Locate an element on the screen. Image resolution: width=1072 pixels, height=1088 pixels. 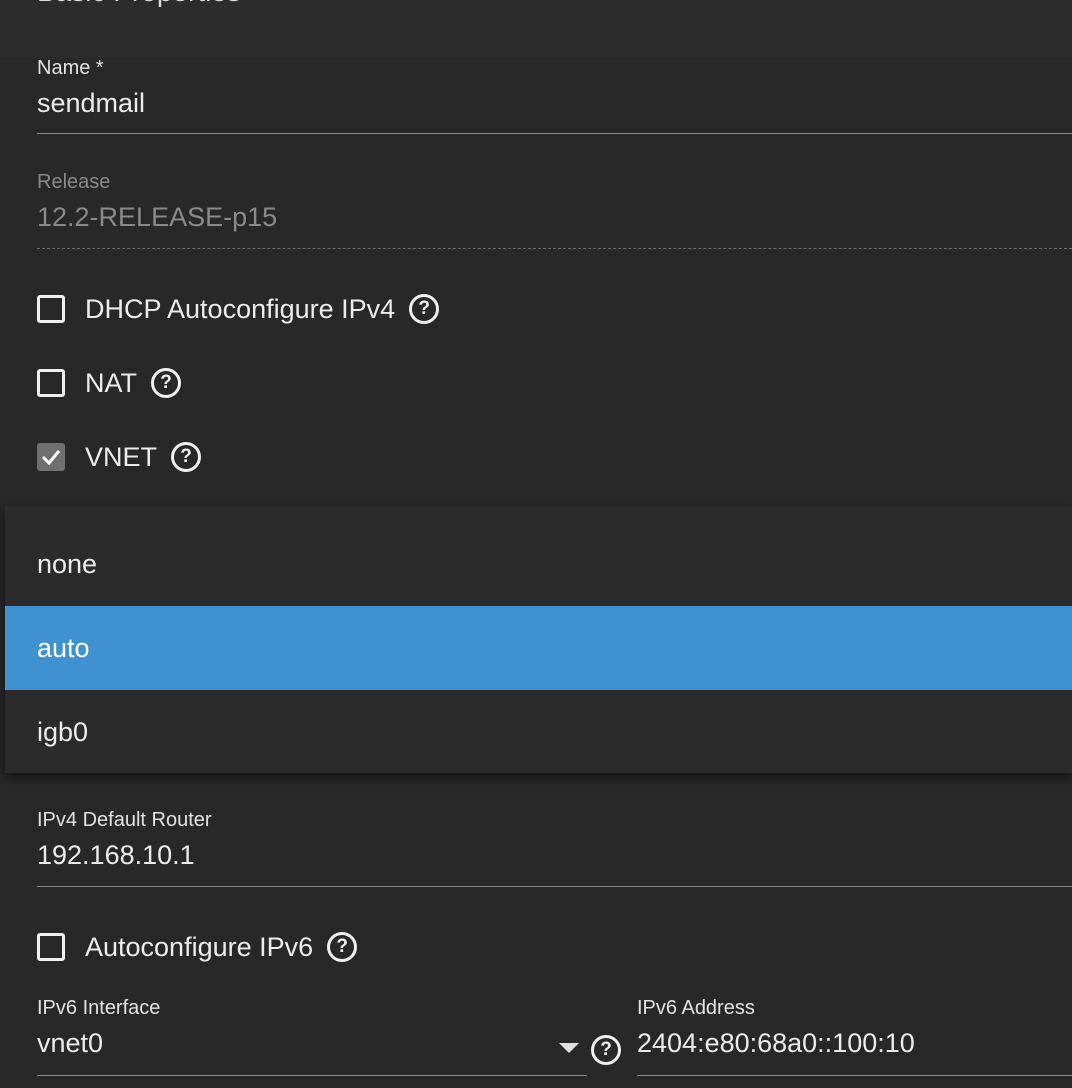
name-underline is located at coordinates (554, 133).